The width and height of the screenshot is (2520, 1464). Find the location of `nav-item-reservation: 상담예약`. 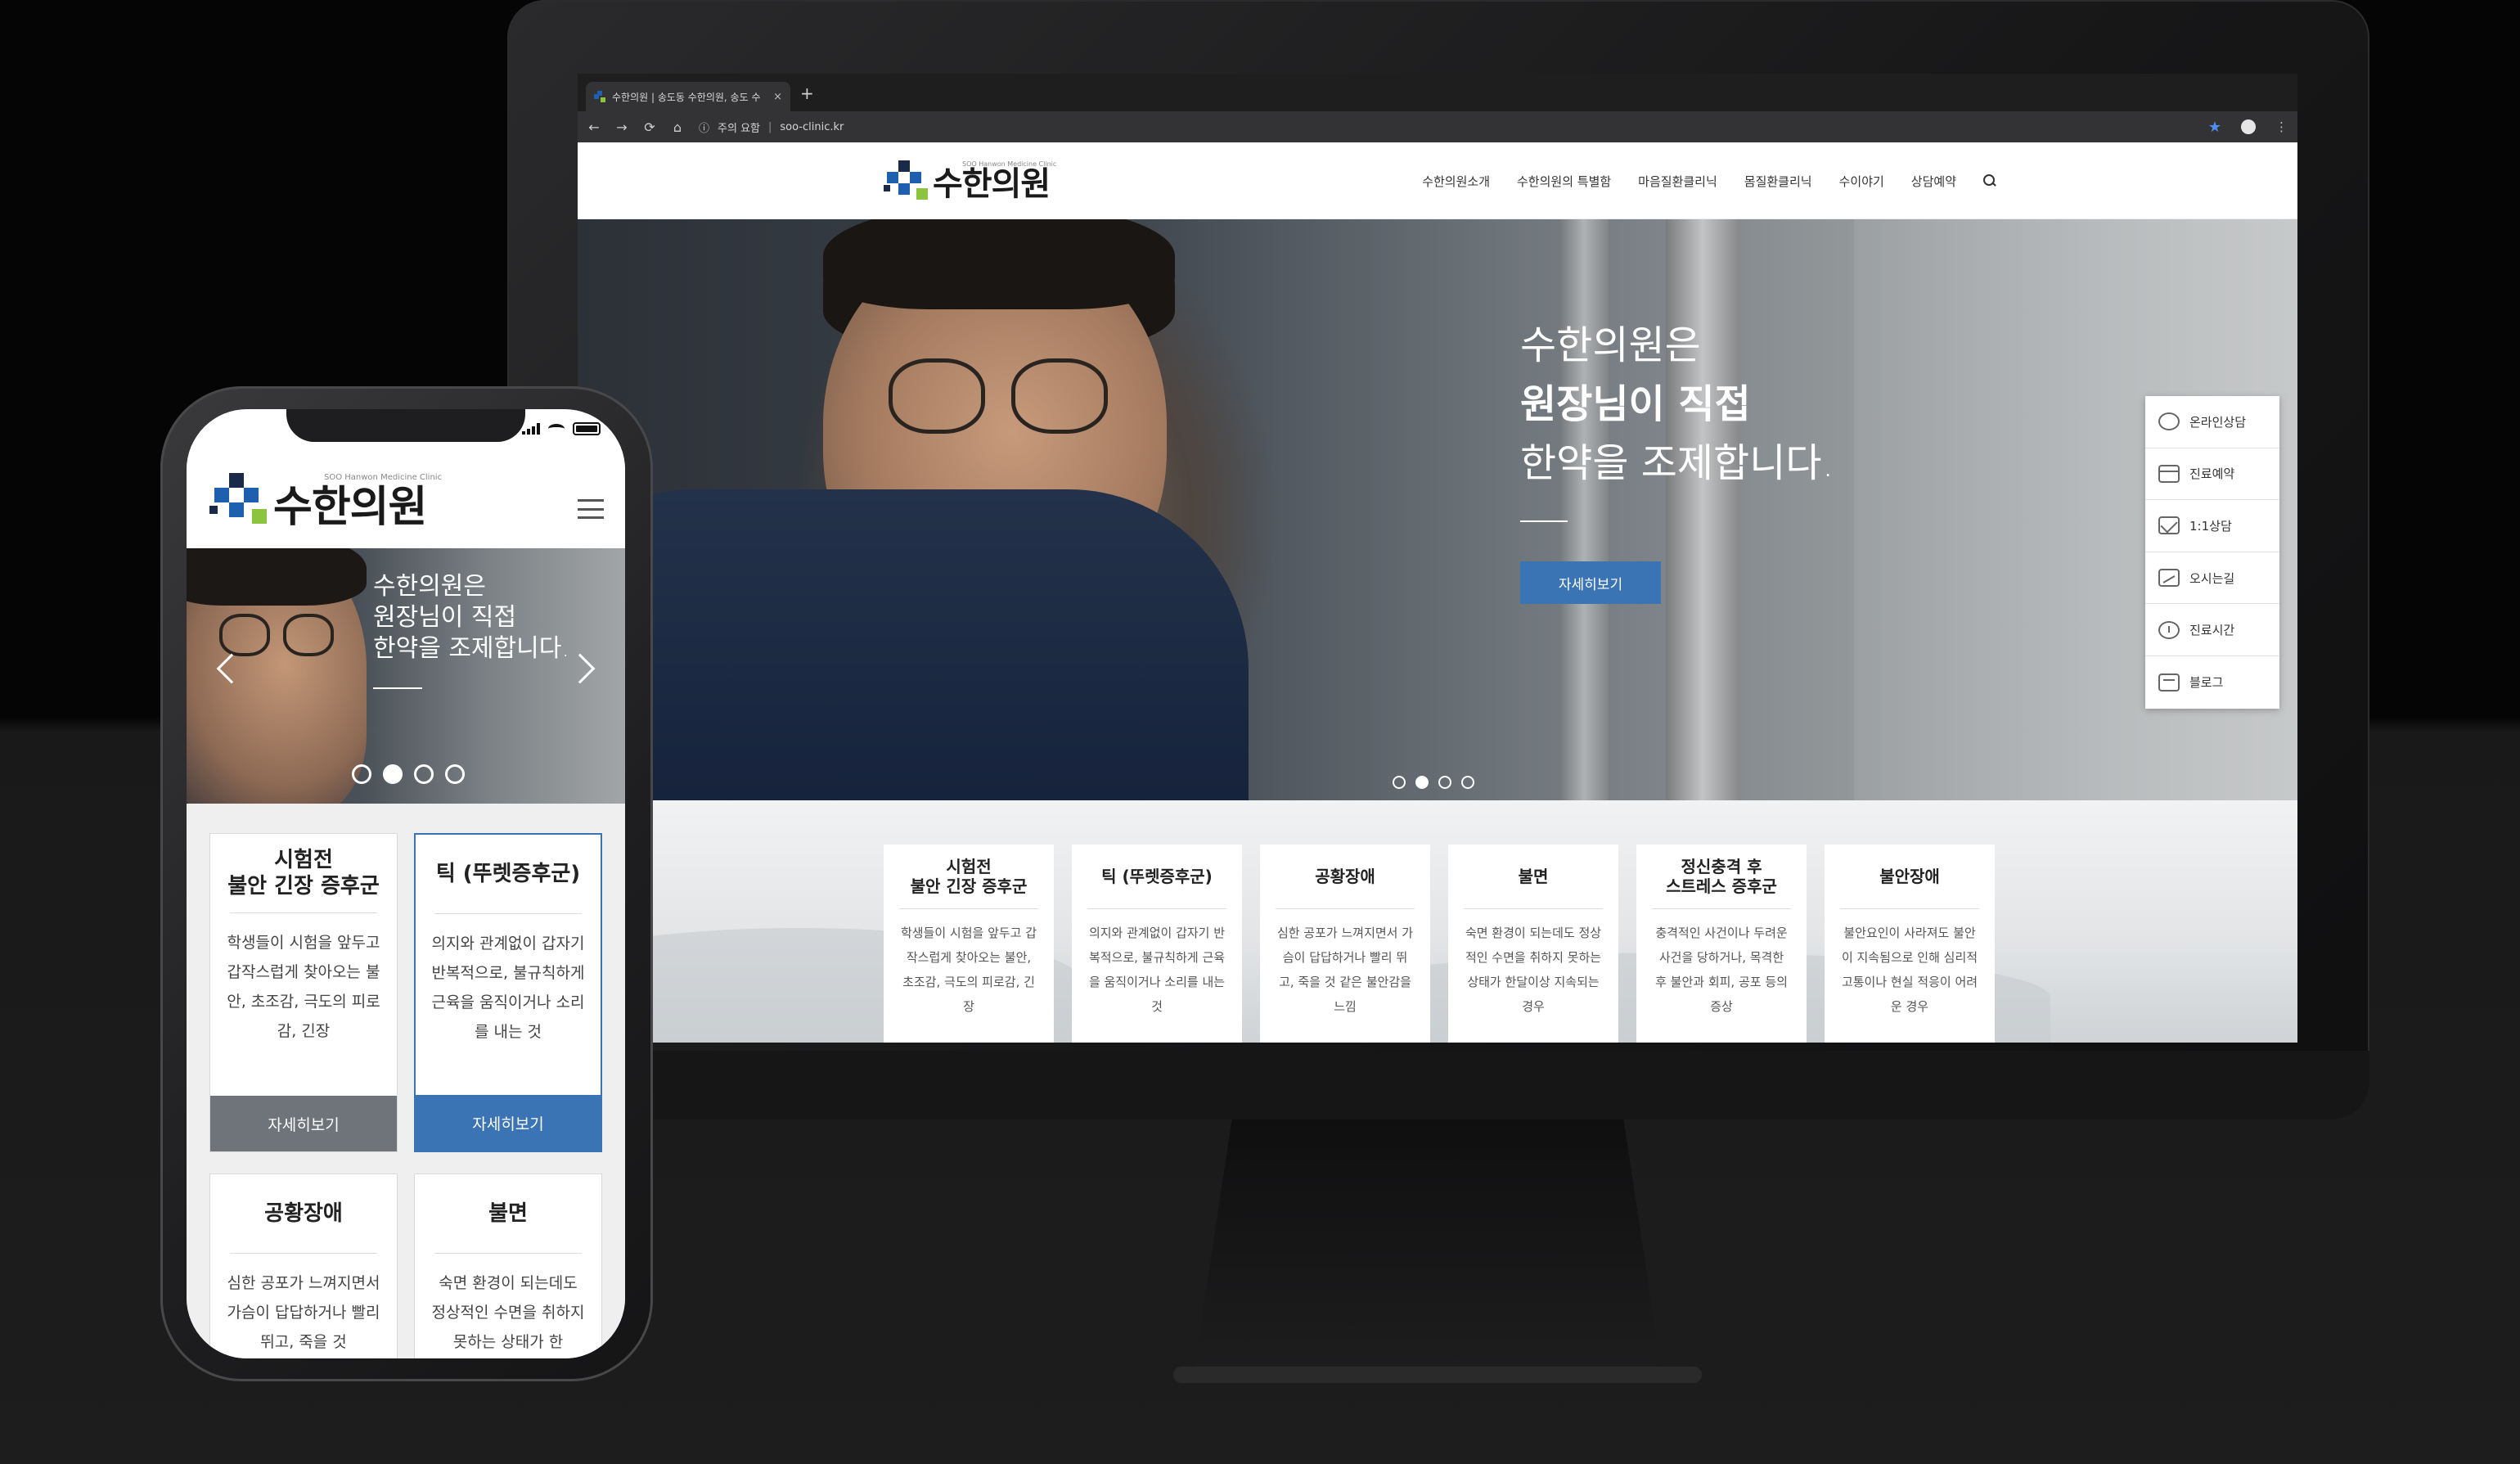

nav-item-reservation: 상담예약 is located at coordinates (1934, 181).